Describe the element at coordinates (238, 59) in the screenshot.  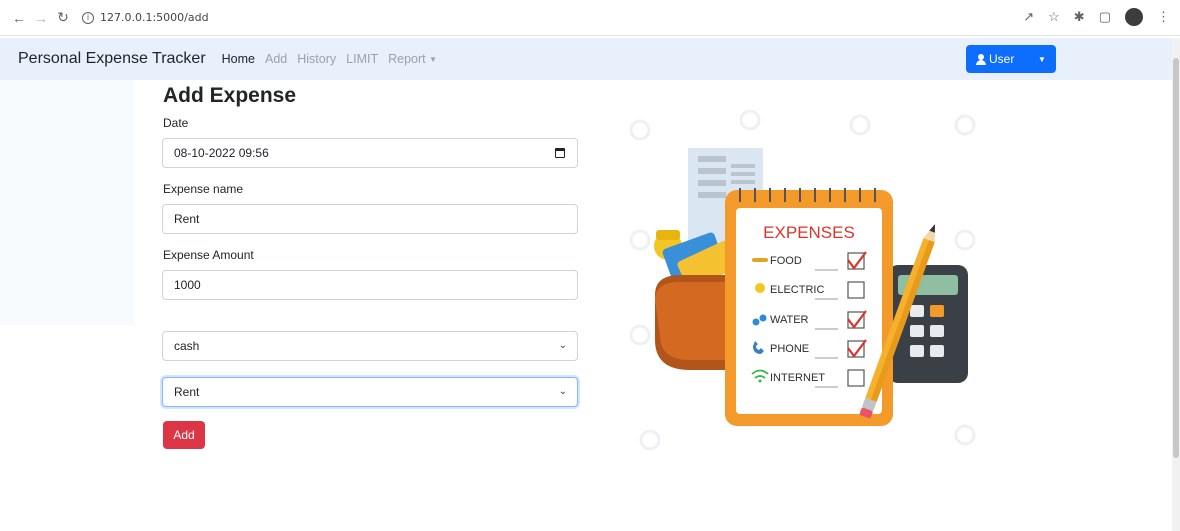
I see `nav-link-home: Home` at that location.